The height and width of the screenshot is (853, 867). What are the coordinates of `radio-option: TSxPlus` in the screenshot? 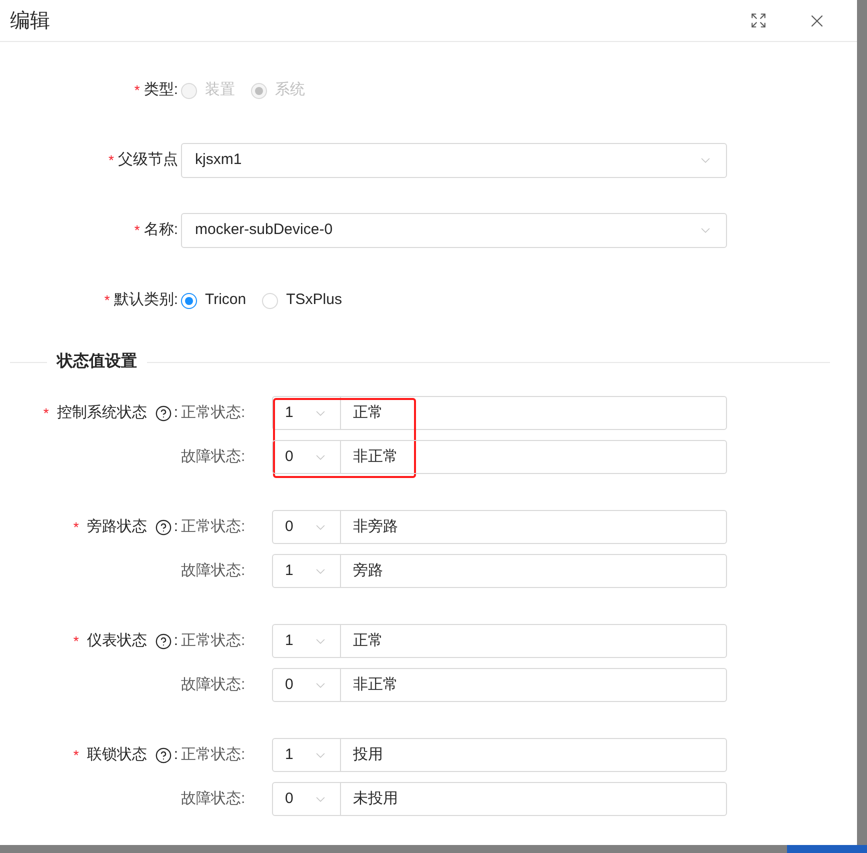 It's located at (302, 300).